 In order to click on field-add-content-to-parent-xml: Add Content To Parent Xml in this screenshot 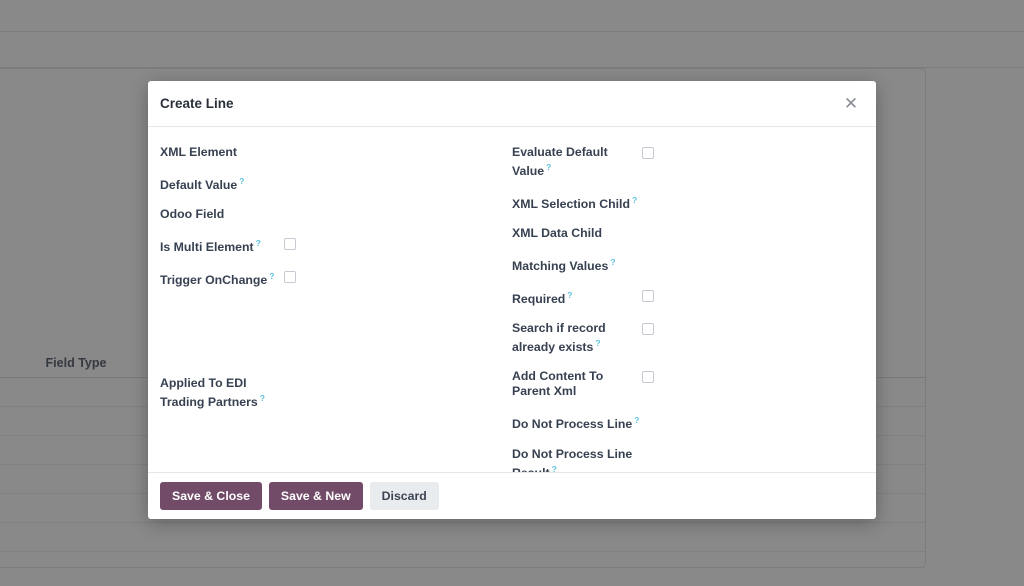, I will do `click(683, 383)`.